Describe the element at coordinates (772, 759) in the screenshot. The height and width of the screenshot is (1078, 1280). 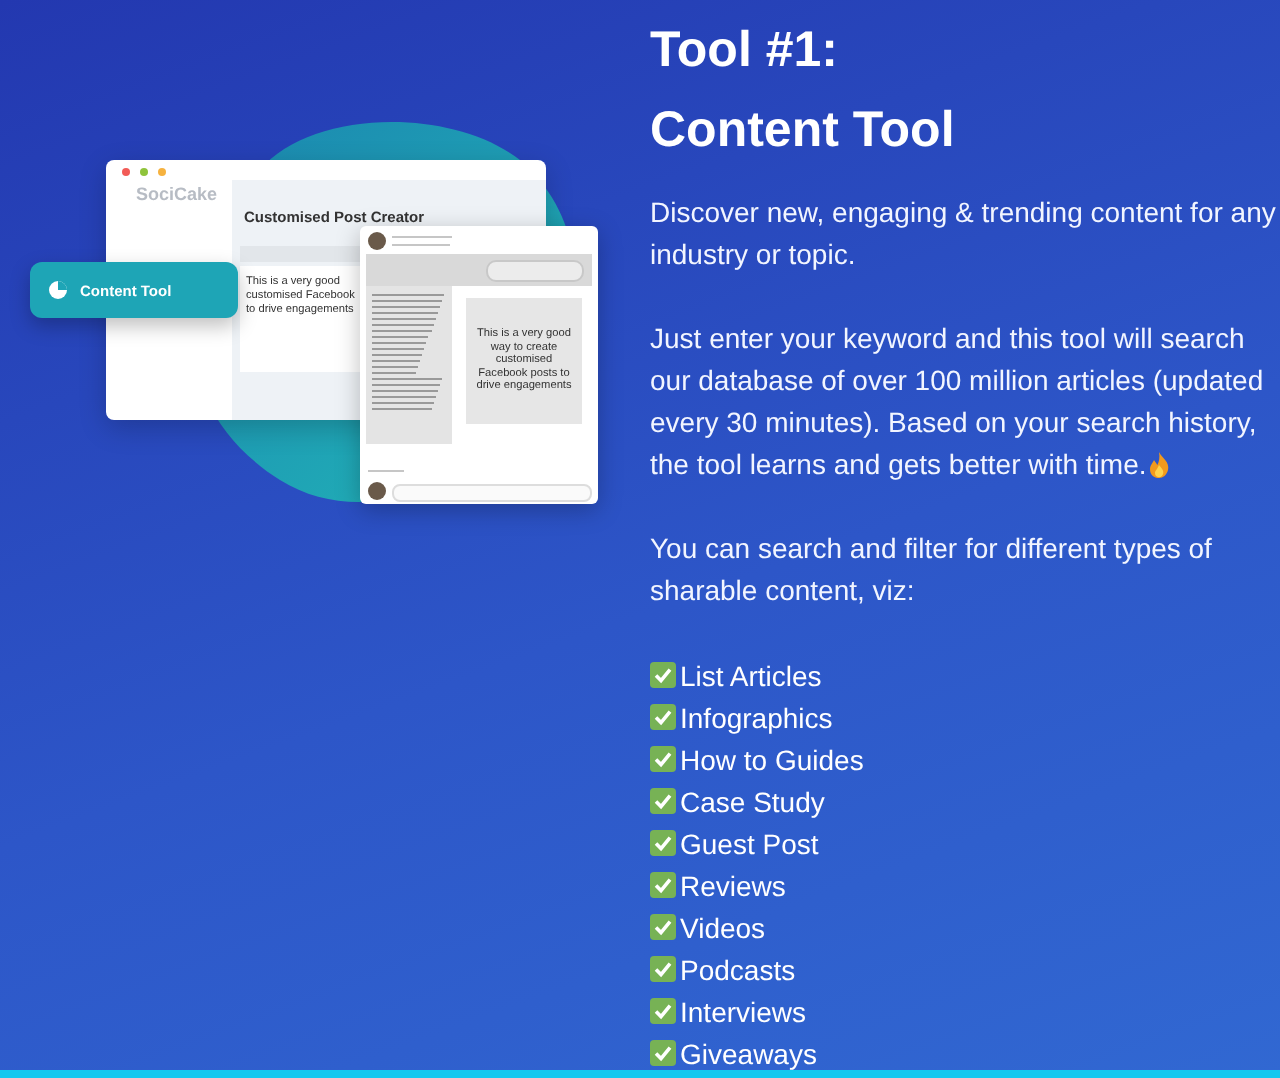
I see `content-type-label: How to Guides` at that location.